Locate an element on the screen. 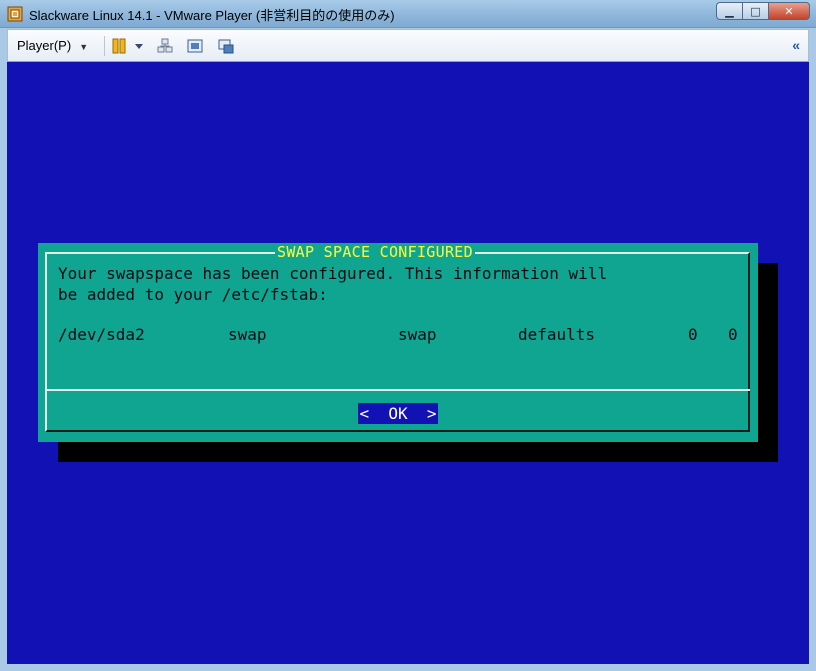 This screenshot has width=816, height=671. devices-icon is located at coordinates (165, 46).